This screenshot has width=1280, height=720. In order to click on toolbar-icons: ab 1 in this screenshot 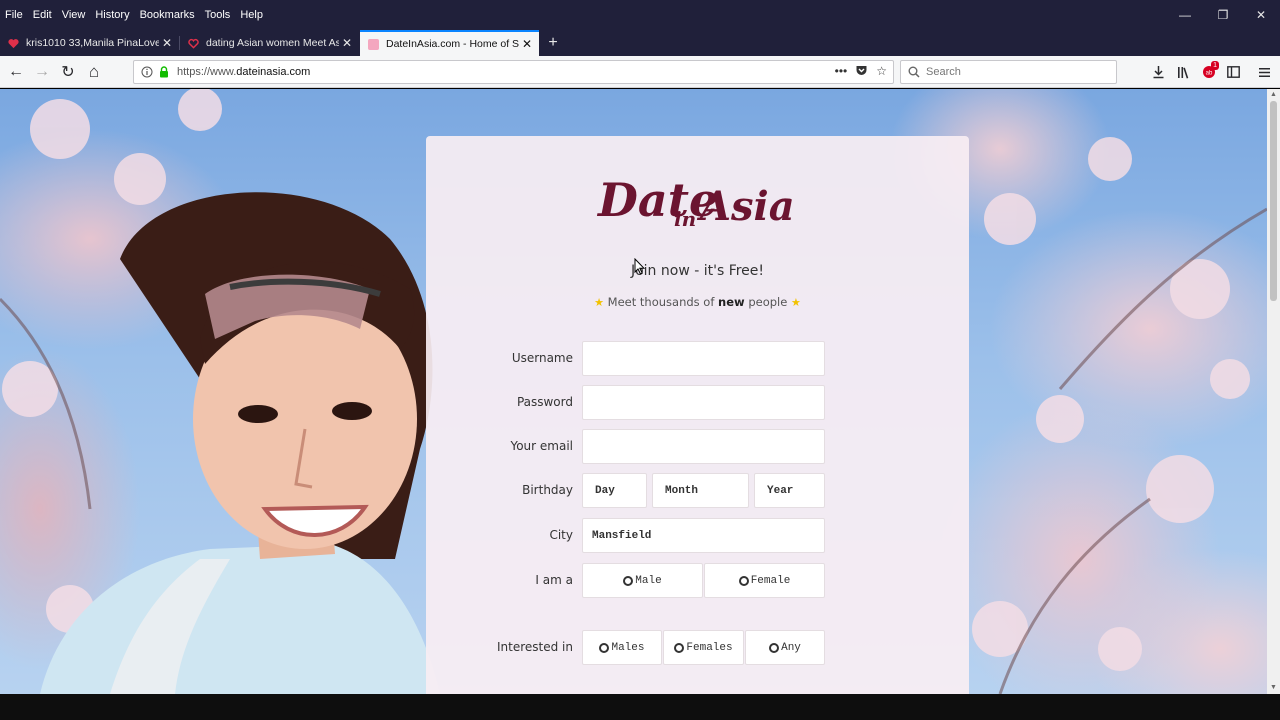, I will do `click(1211, 72)`.